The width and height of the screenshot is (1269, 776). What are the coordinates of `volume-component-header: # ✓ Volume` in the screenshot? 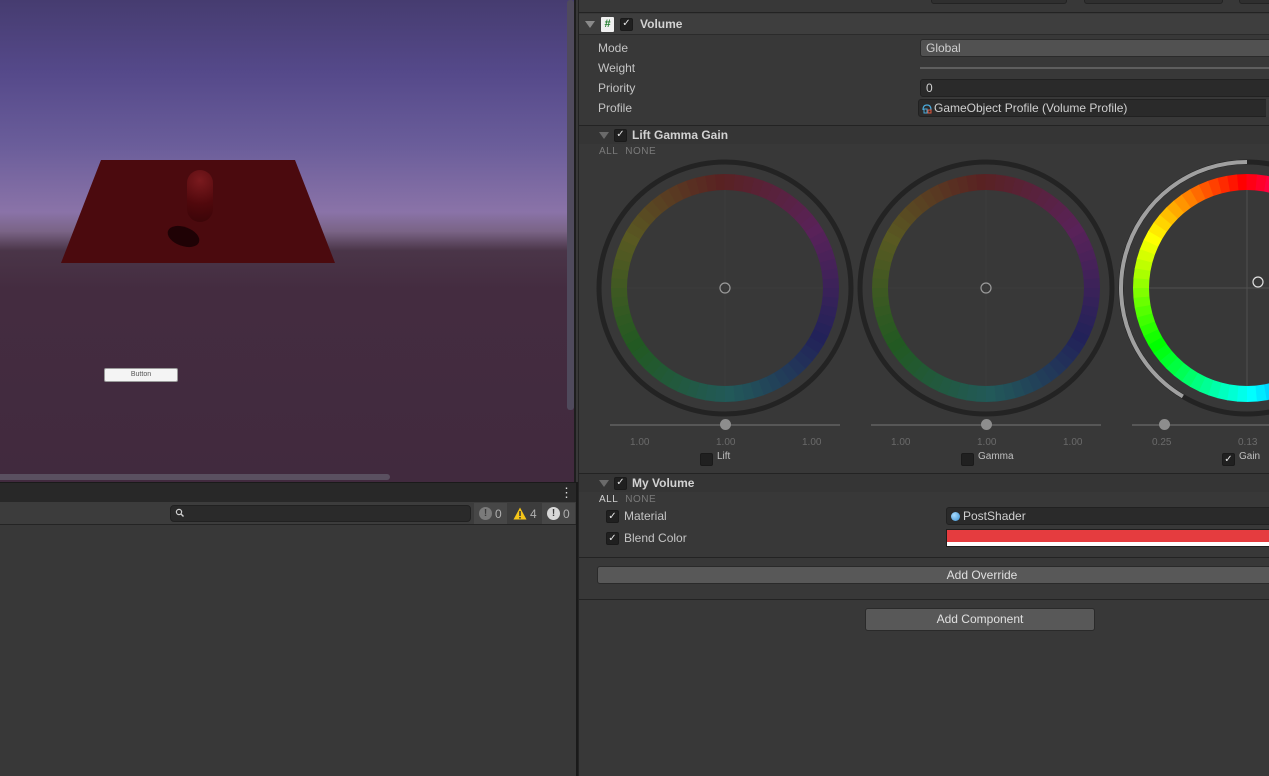 It's located at (924, 24).